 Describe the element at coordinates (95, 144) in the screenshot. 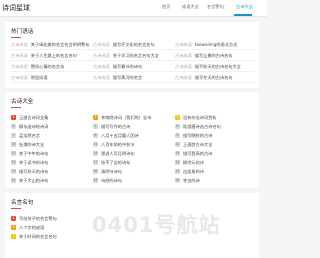

I see `rank-badge: 11` at that location.